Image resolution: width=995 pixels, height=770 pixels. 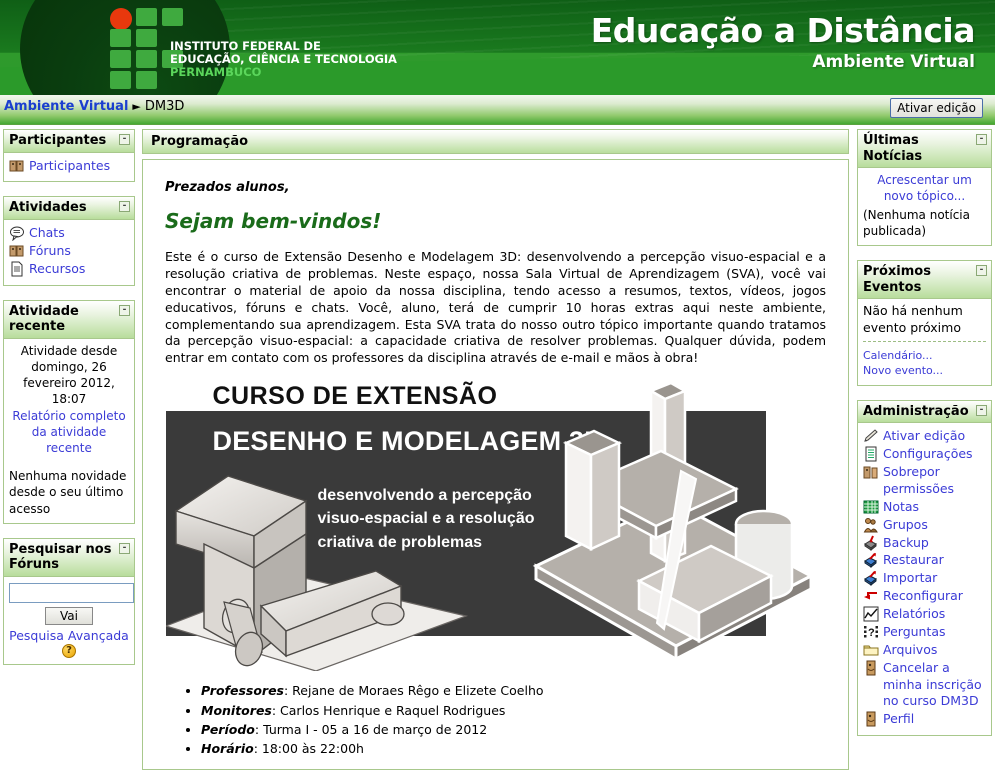 What do you see at coordinates (934, 685) in the screenshot?
I see `admin-link-label: Cancelar a minha inscrição no curso DM3D` at bounding box center [934, 685].